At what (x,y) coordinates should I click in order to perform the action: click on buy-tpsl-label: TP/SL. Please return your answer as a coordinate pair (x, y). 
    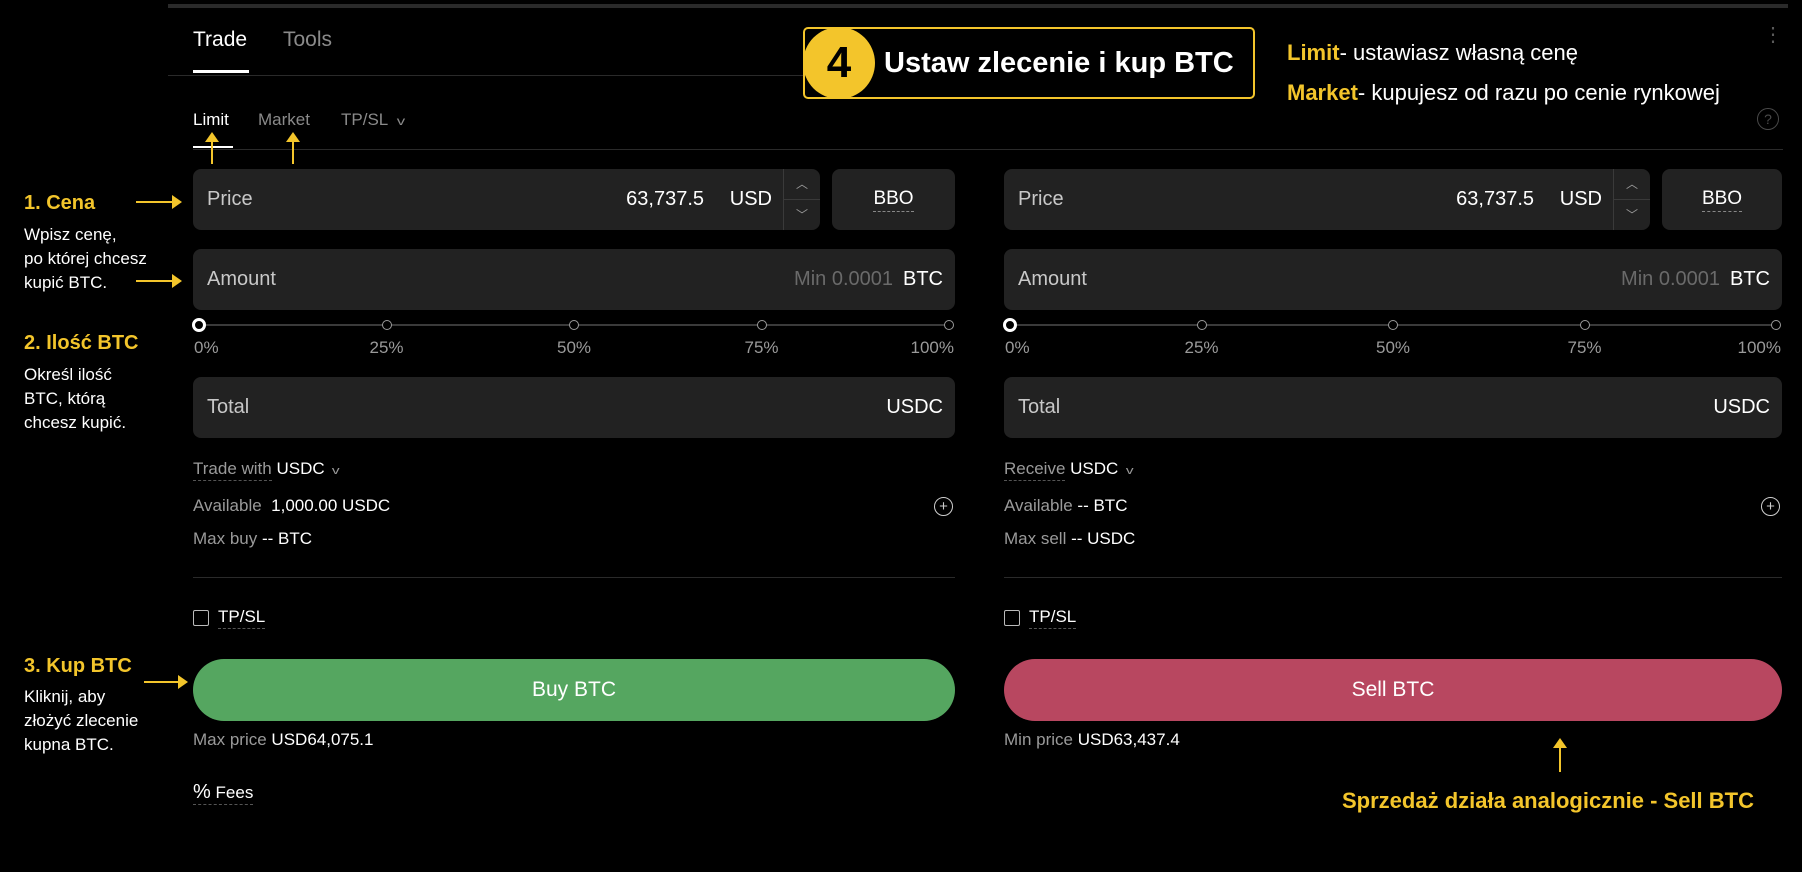
    Looking at the image, I should click on (242, 618).